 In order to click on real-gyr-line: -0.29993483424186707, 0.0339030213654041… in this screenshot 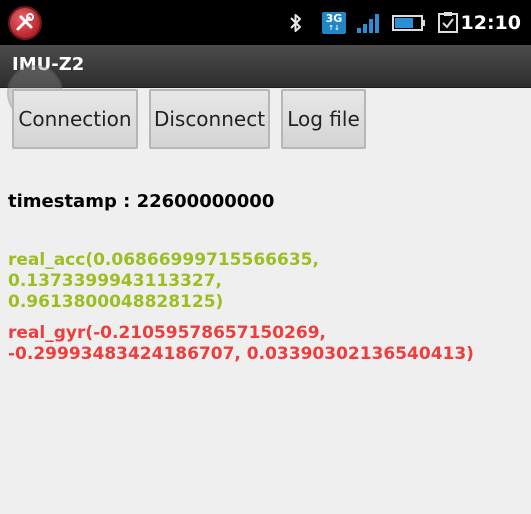, I will do `click(241, 354)`.